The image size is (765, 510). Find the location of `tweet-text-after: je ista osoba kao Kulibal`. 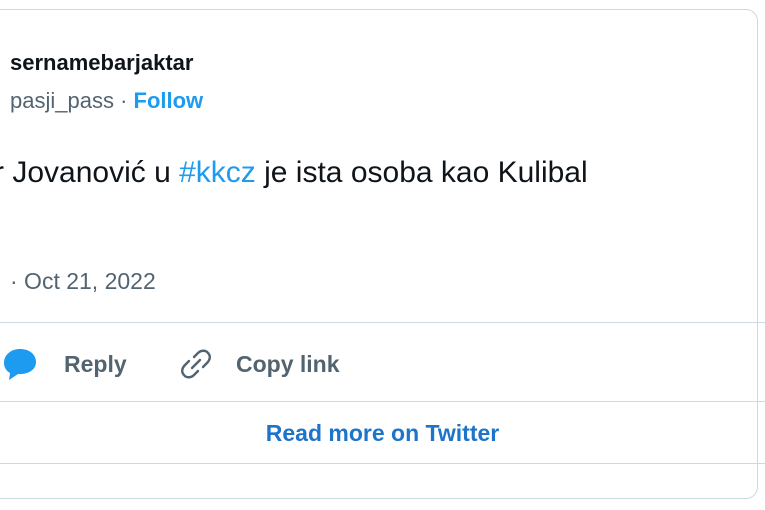

tweet-text-after: je ista osoba kao Kulibal is located at coordinates (421, 172).